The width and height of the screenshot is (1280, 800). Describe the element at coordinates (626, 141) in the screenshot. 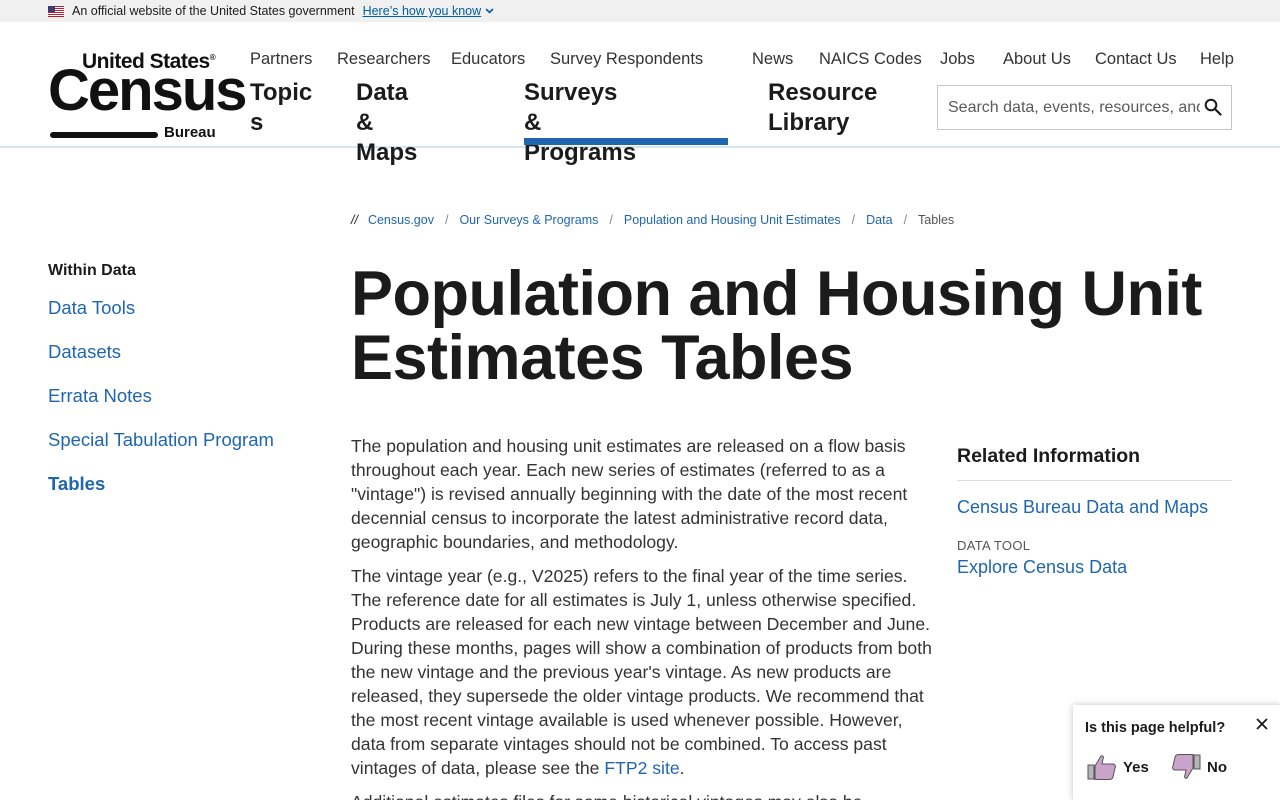

I see `active-nav-indicator` at that location.